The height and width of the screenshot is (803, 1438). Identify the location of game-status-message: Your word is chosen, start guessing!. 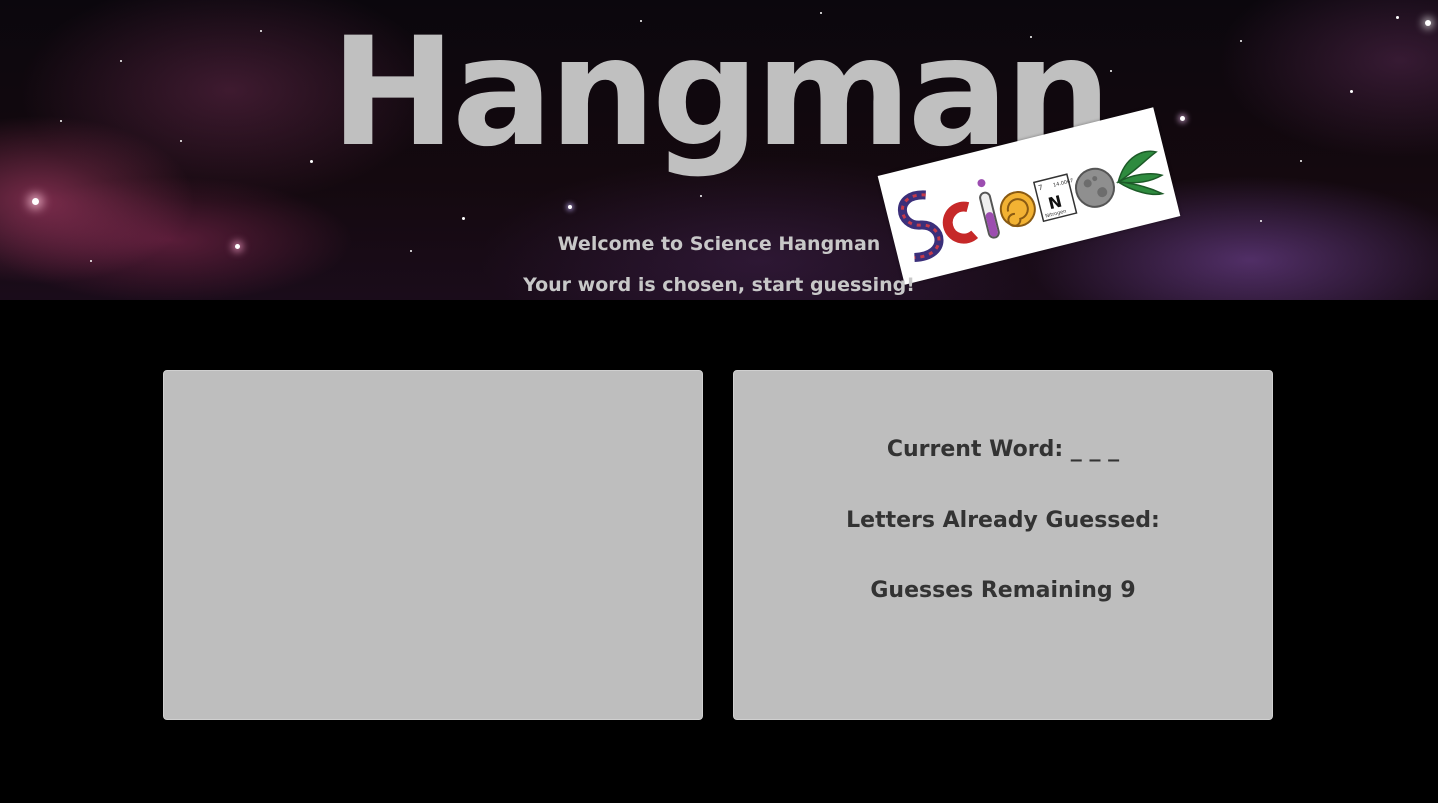
(719, 285).